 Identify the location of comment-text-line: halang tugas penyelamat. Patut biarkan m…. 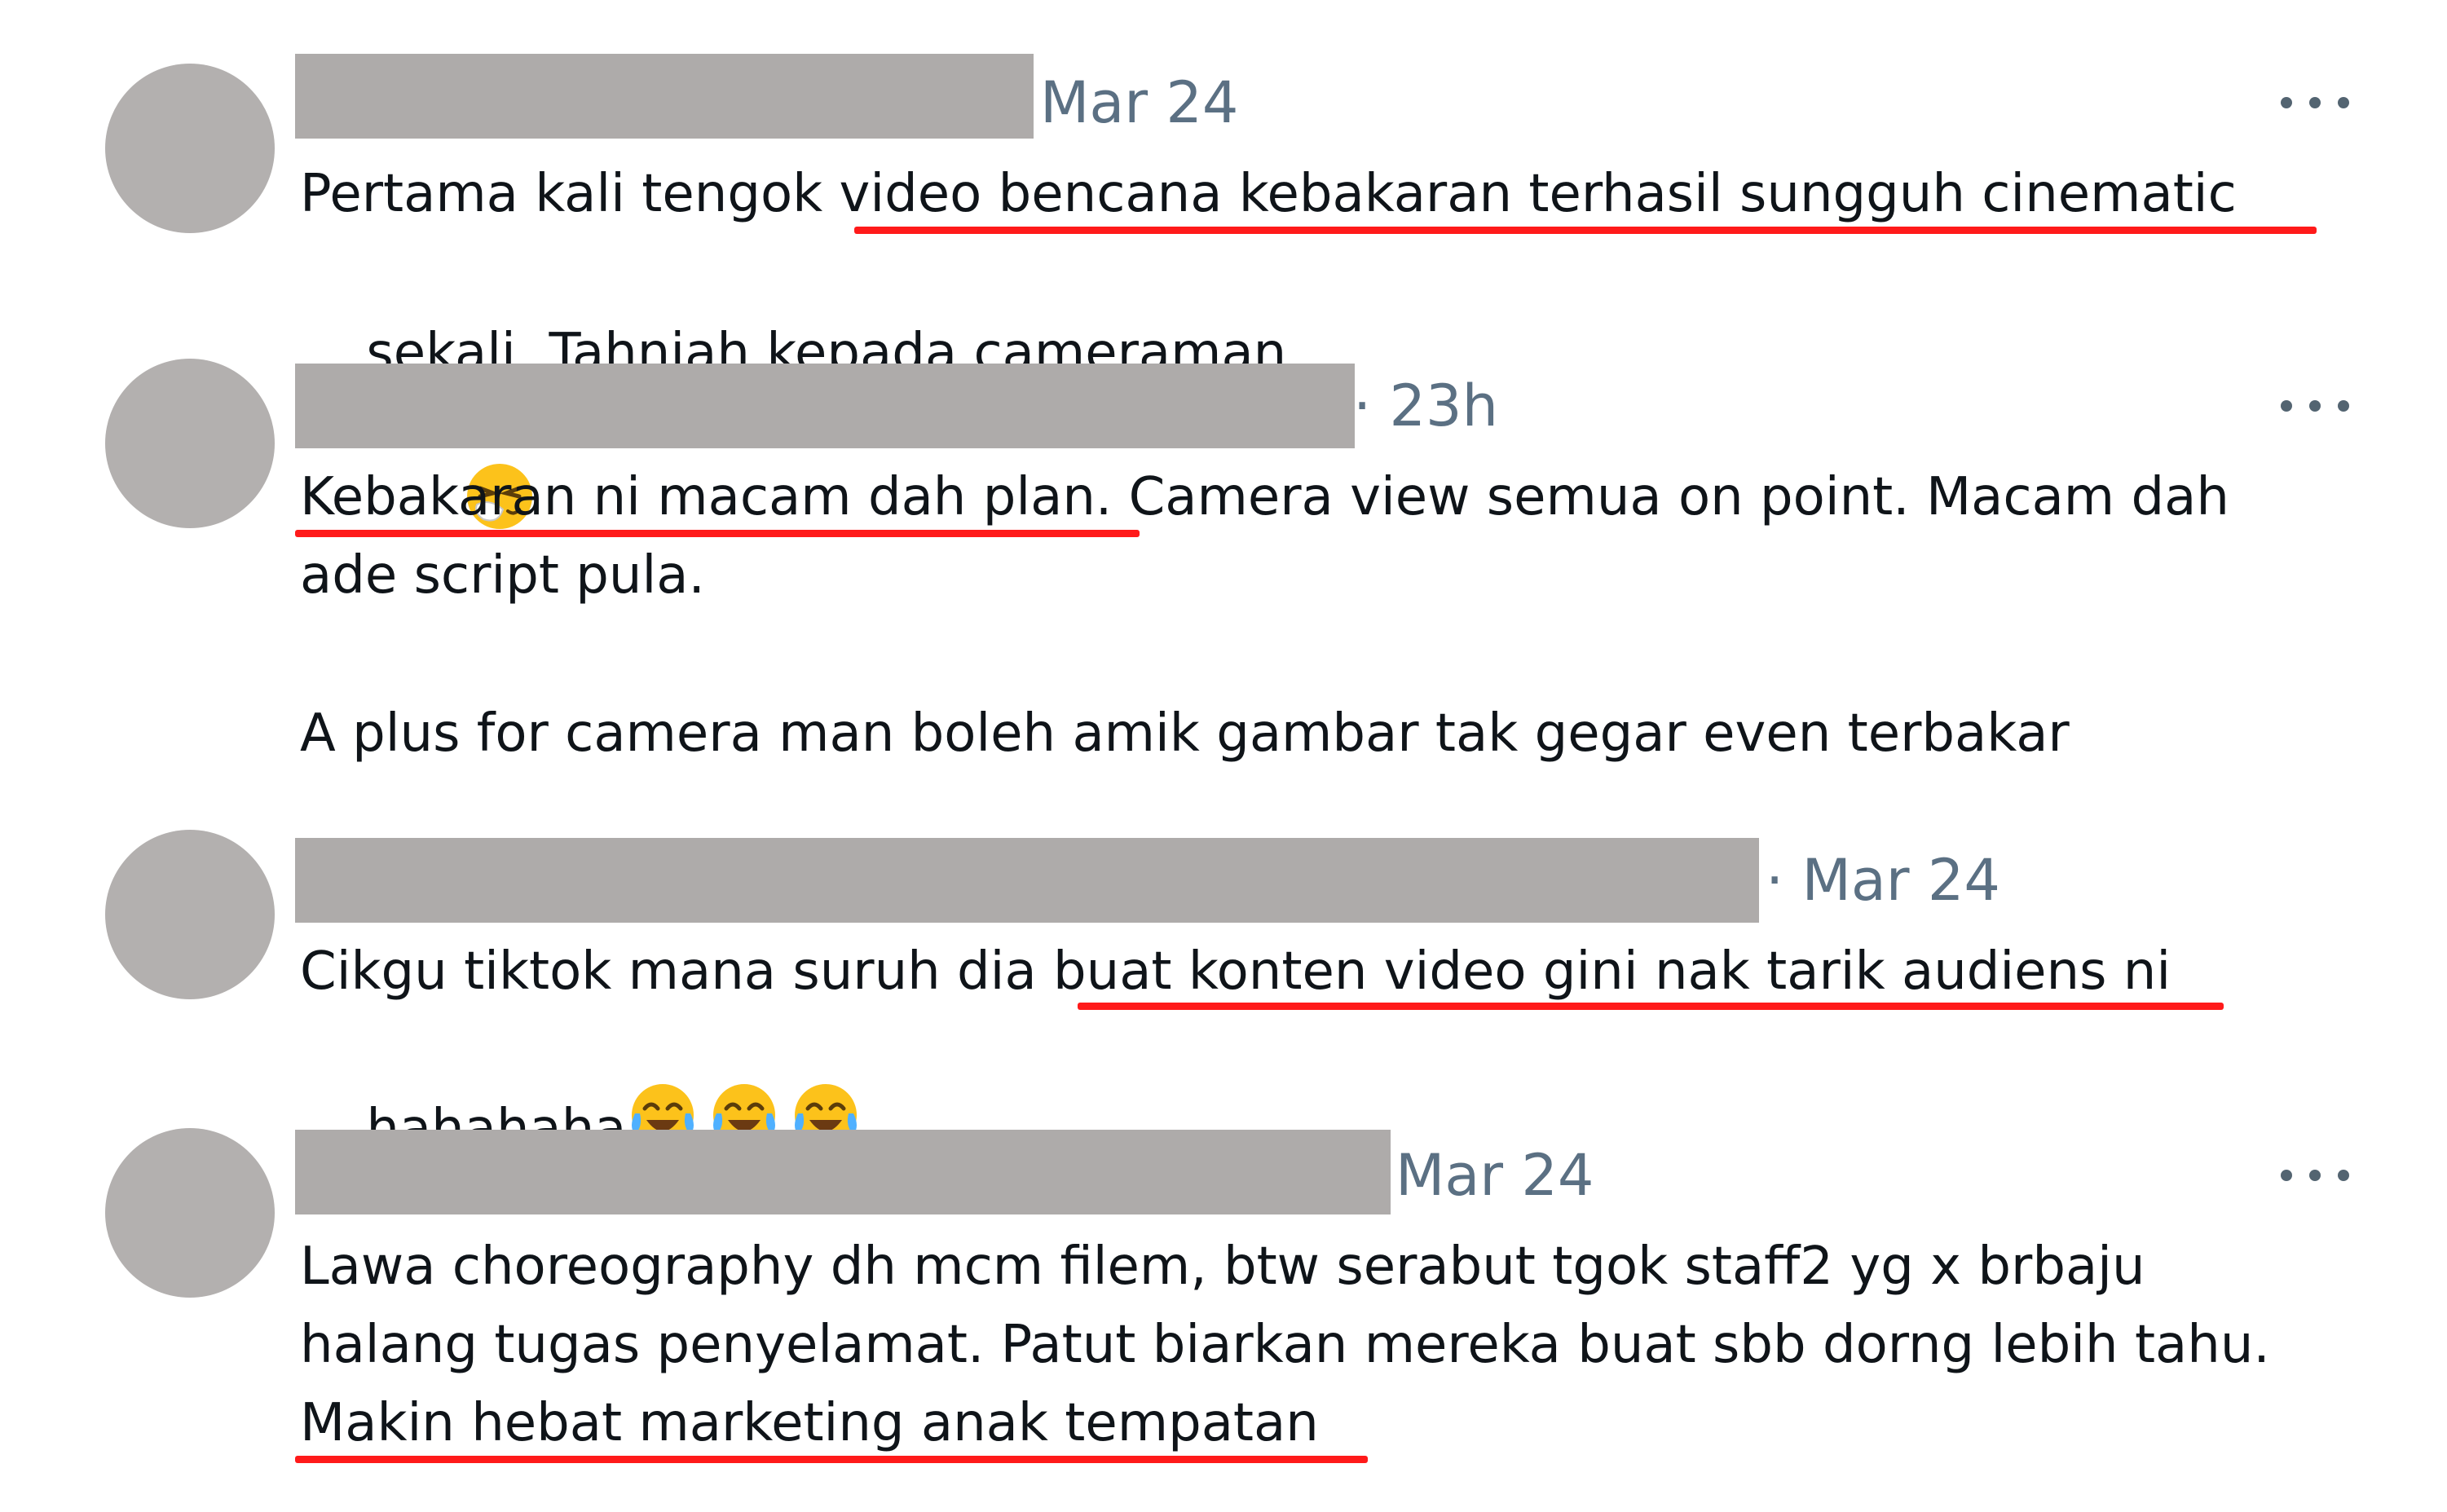
(1285, 1345).